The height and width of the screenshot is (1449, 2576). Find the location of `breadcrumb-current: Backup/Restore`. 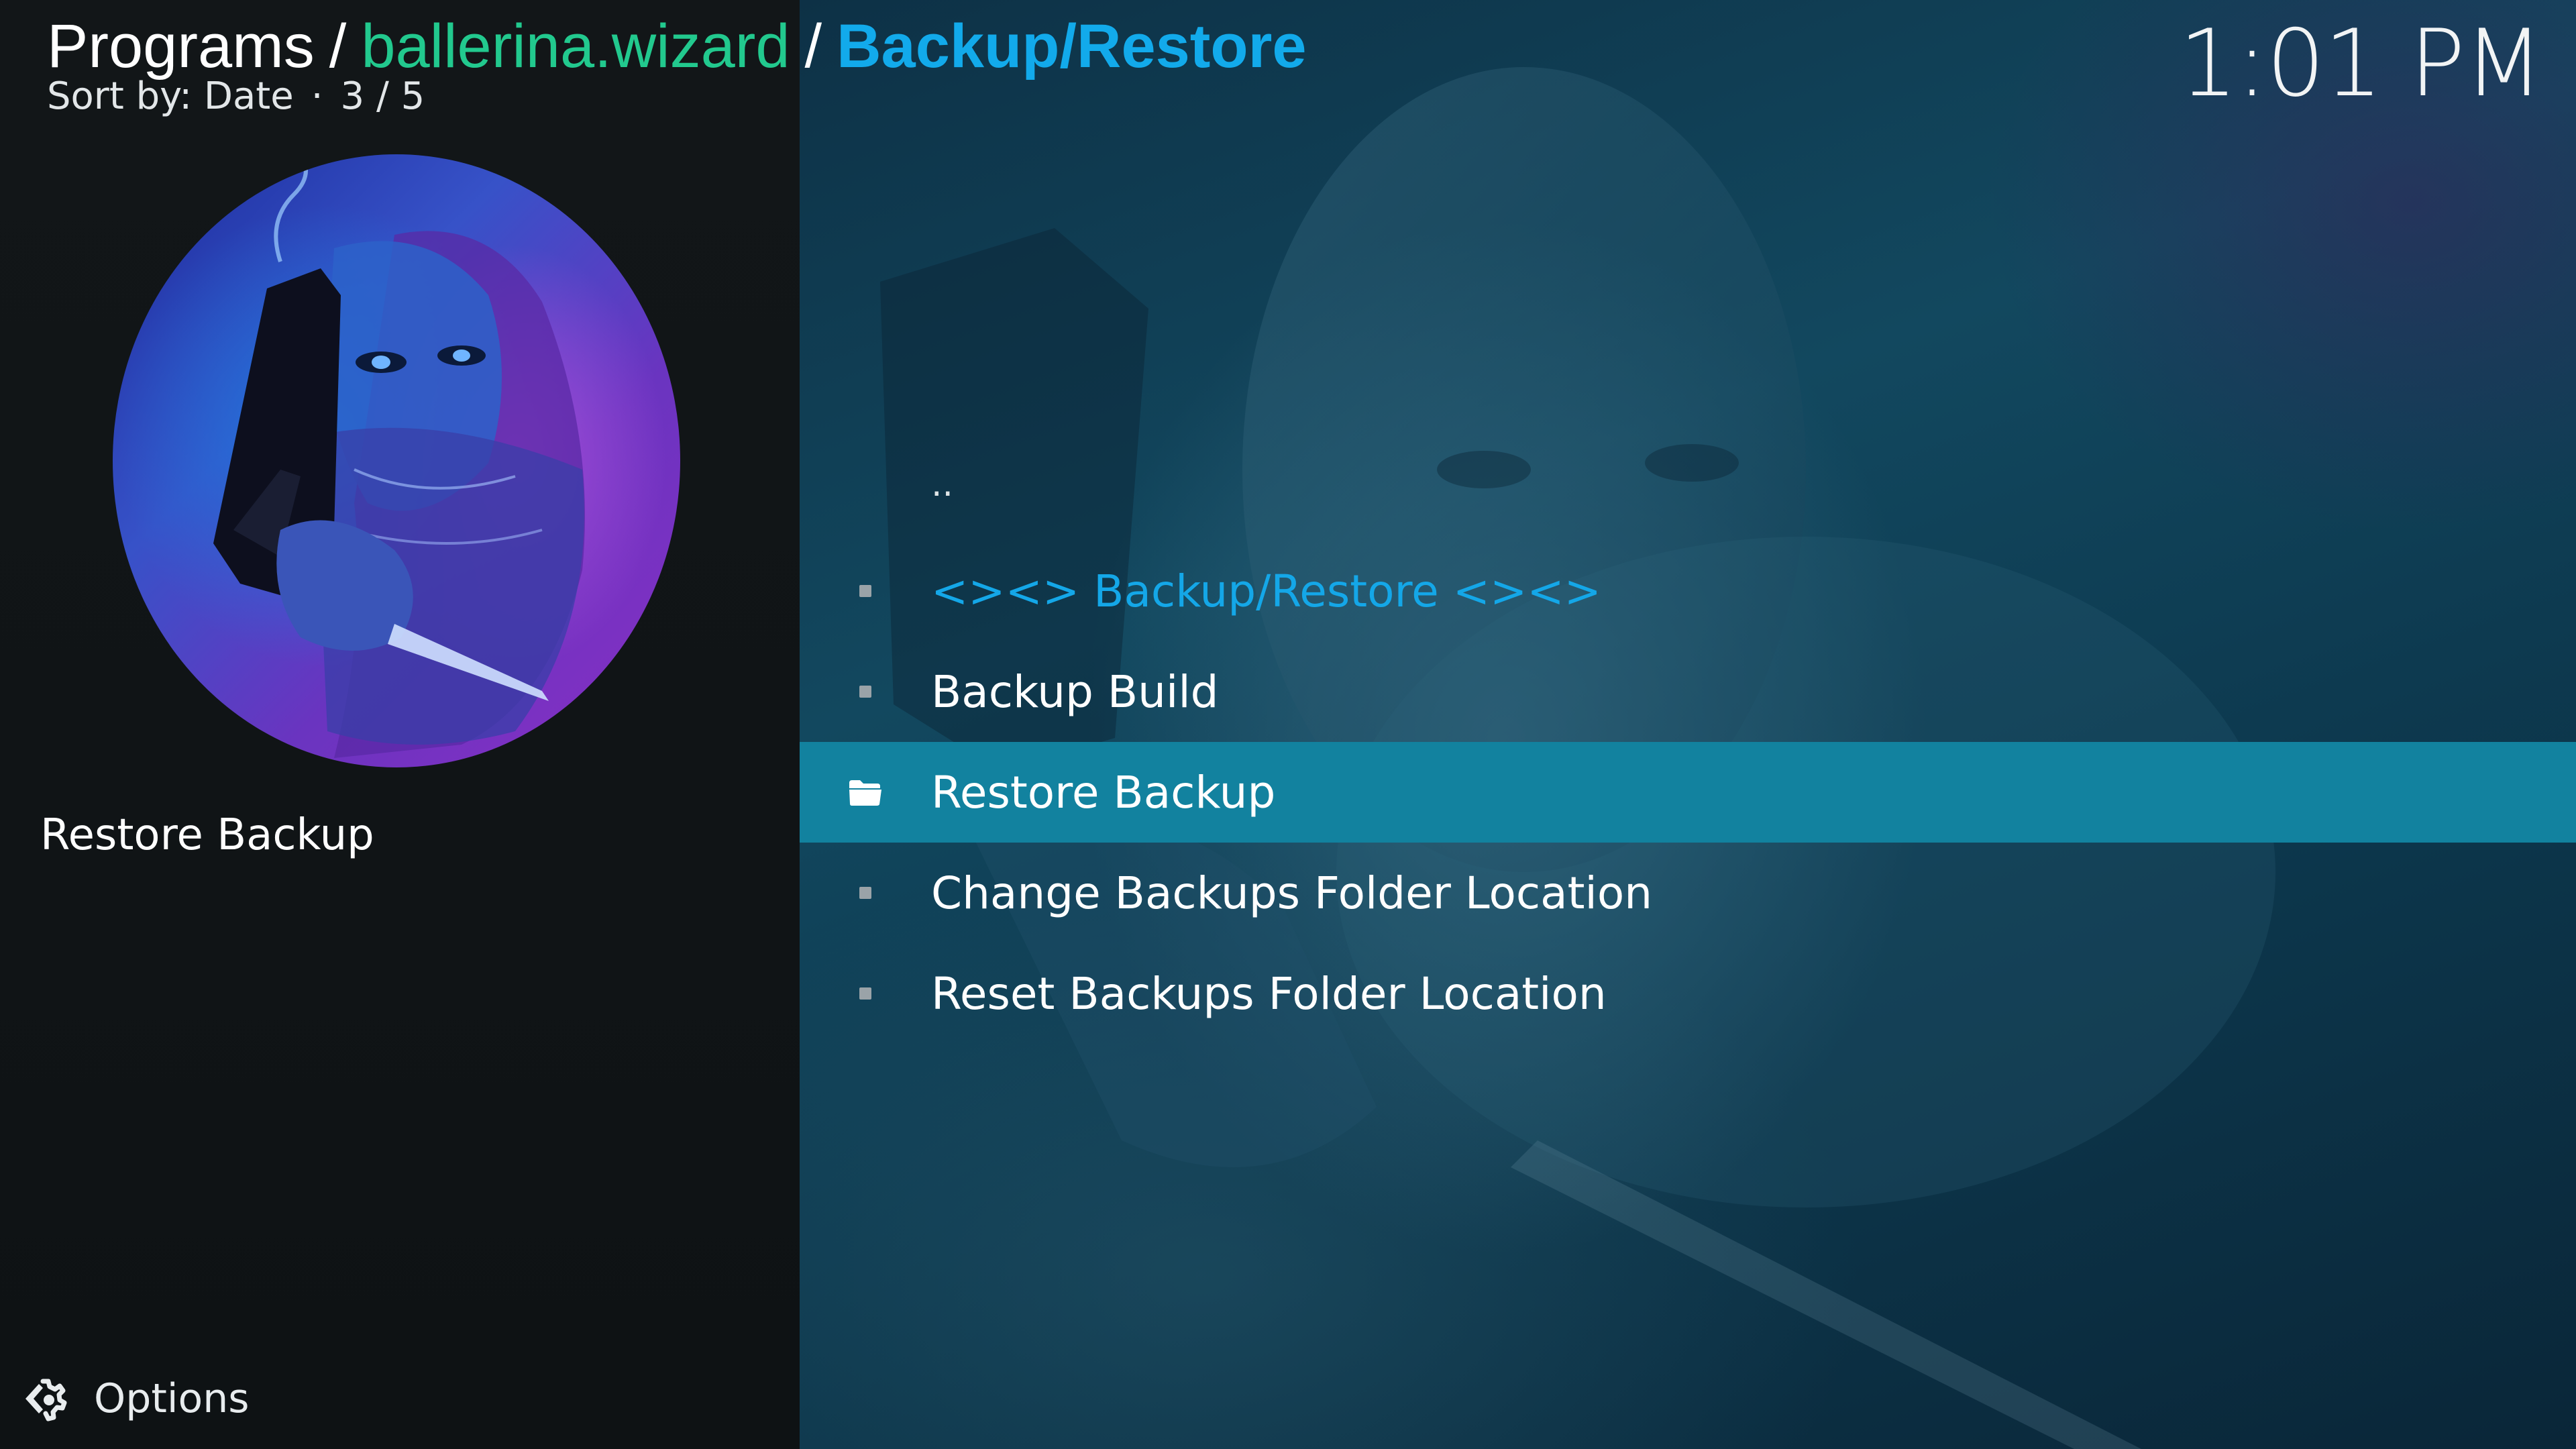

breadcrumb-current: Backup/Restore is located at coordinates (1072, 46).